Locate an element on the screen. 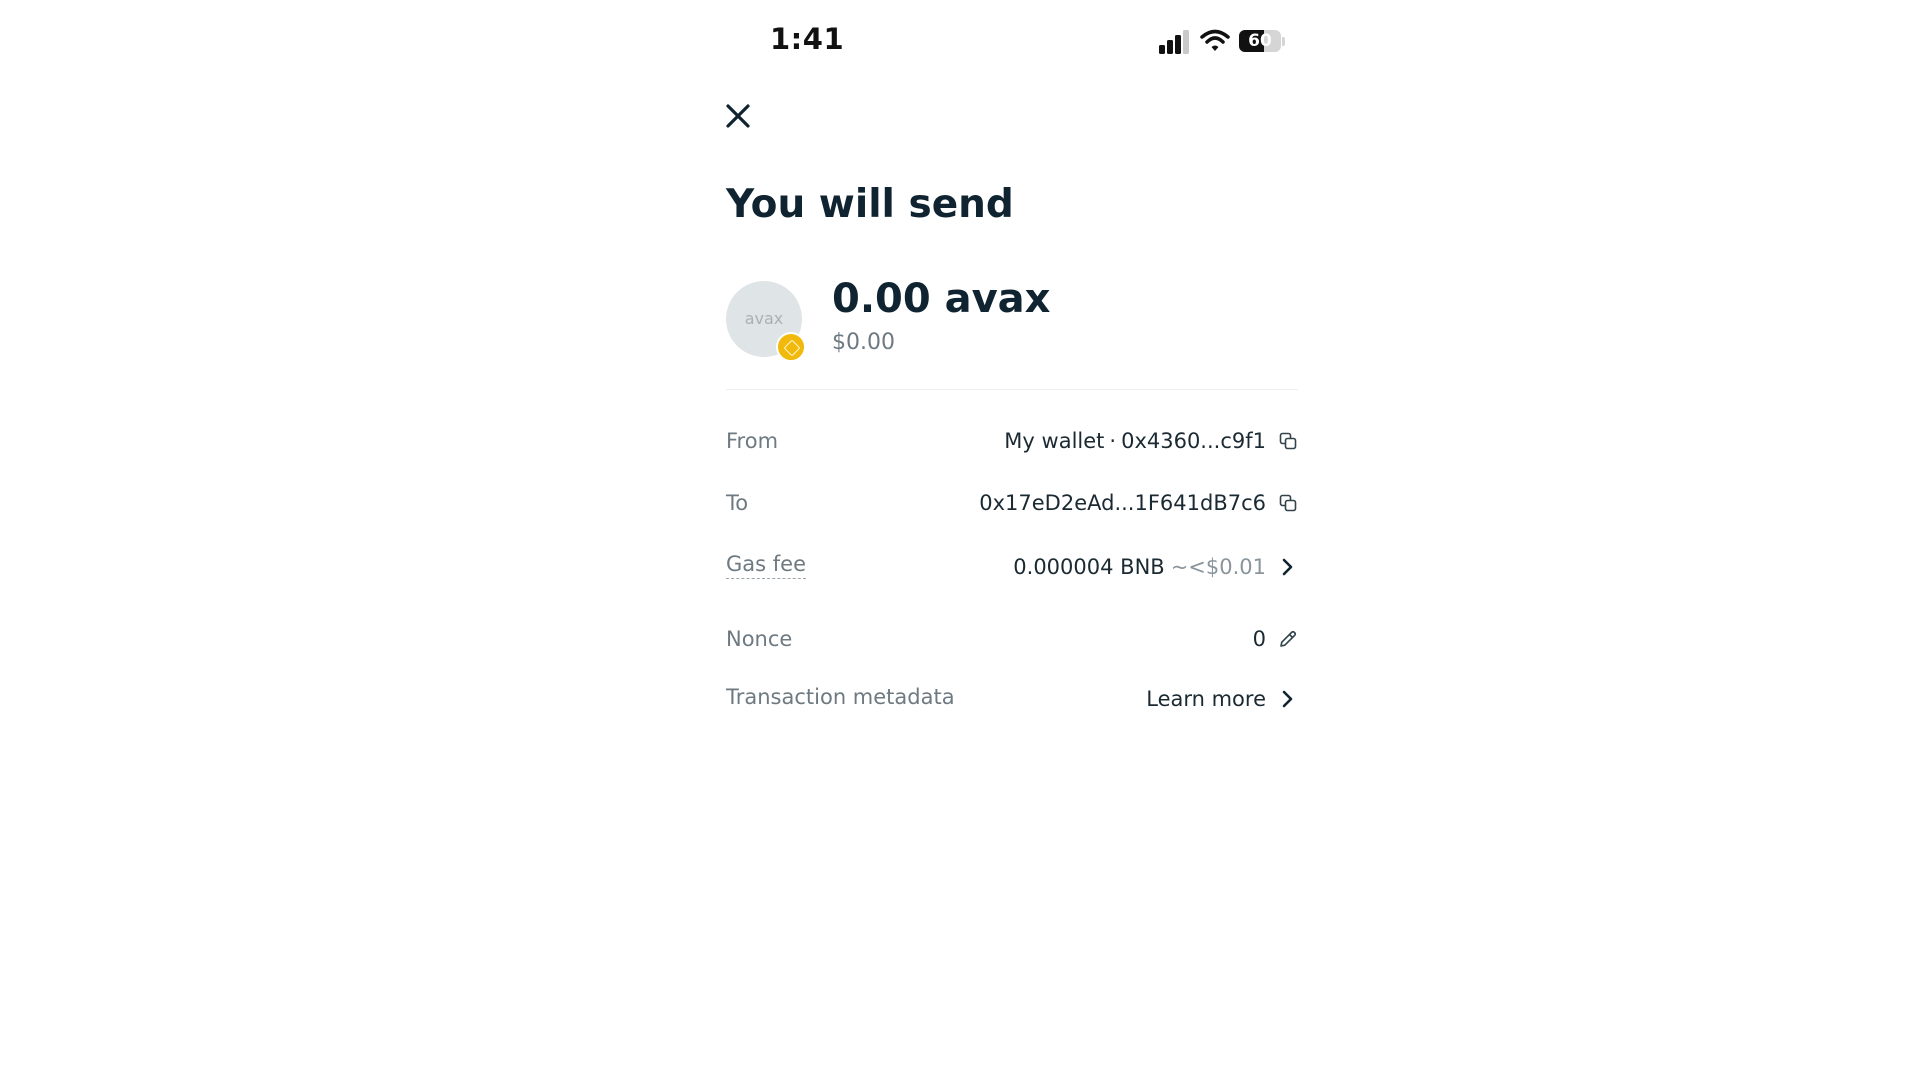  from-value: My wallet · 0x4360...c9f1 is located at coordinates (1151, 441).